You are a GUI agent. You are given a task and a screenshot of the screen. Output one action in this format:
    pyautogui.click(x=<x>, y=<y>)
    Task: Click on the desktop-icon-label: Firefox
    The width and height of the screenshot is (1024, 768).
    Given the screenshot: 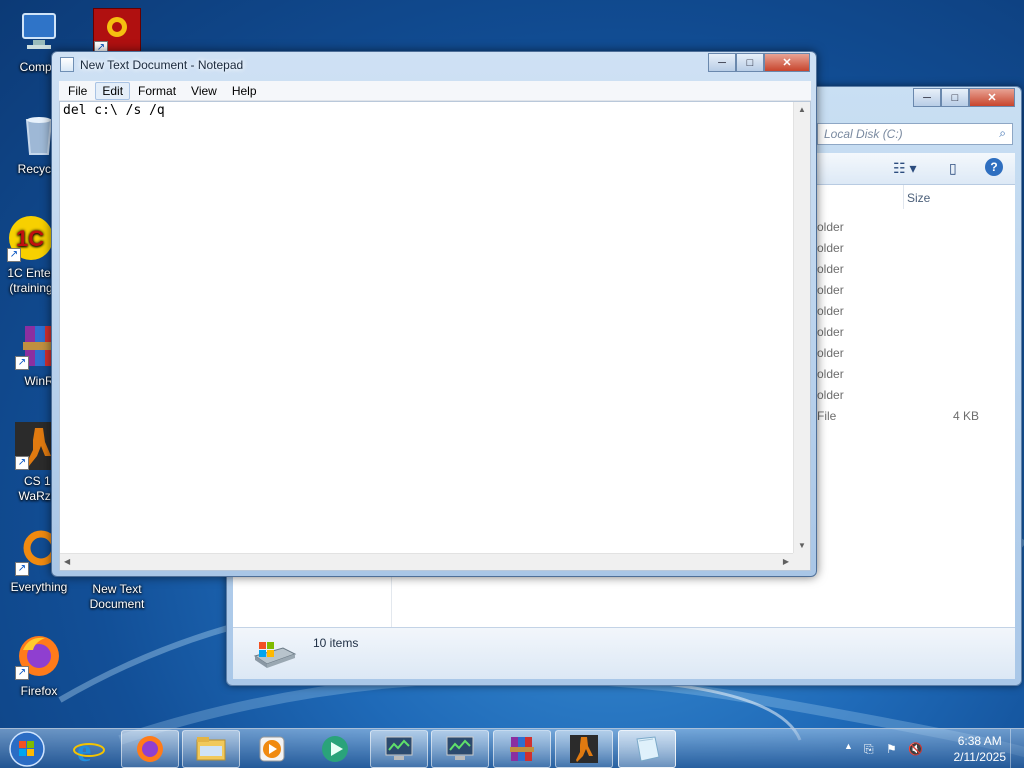 What is the action you would take?
    pyautogui.click(x=39, y=691)
    